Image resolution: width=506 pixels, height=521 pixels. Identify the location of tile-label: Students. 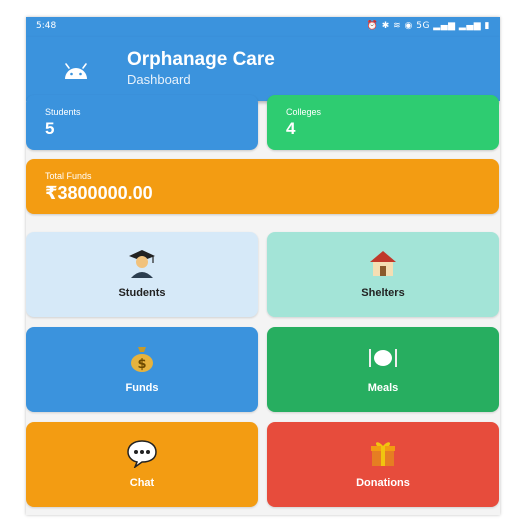
(142, 293).